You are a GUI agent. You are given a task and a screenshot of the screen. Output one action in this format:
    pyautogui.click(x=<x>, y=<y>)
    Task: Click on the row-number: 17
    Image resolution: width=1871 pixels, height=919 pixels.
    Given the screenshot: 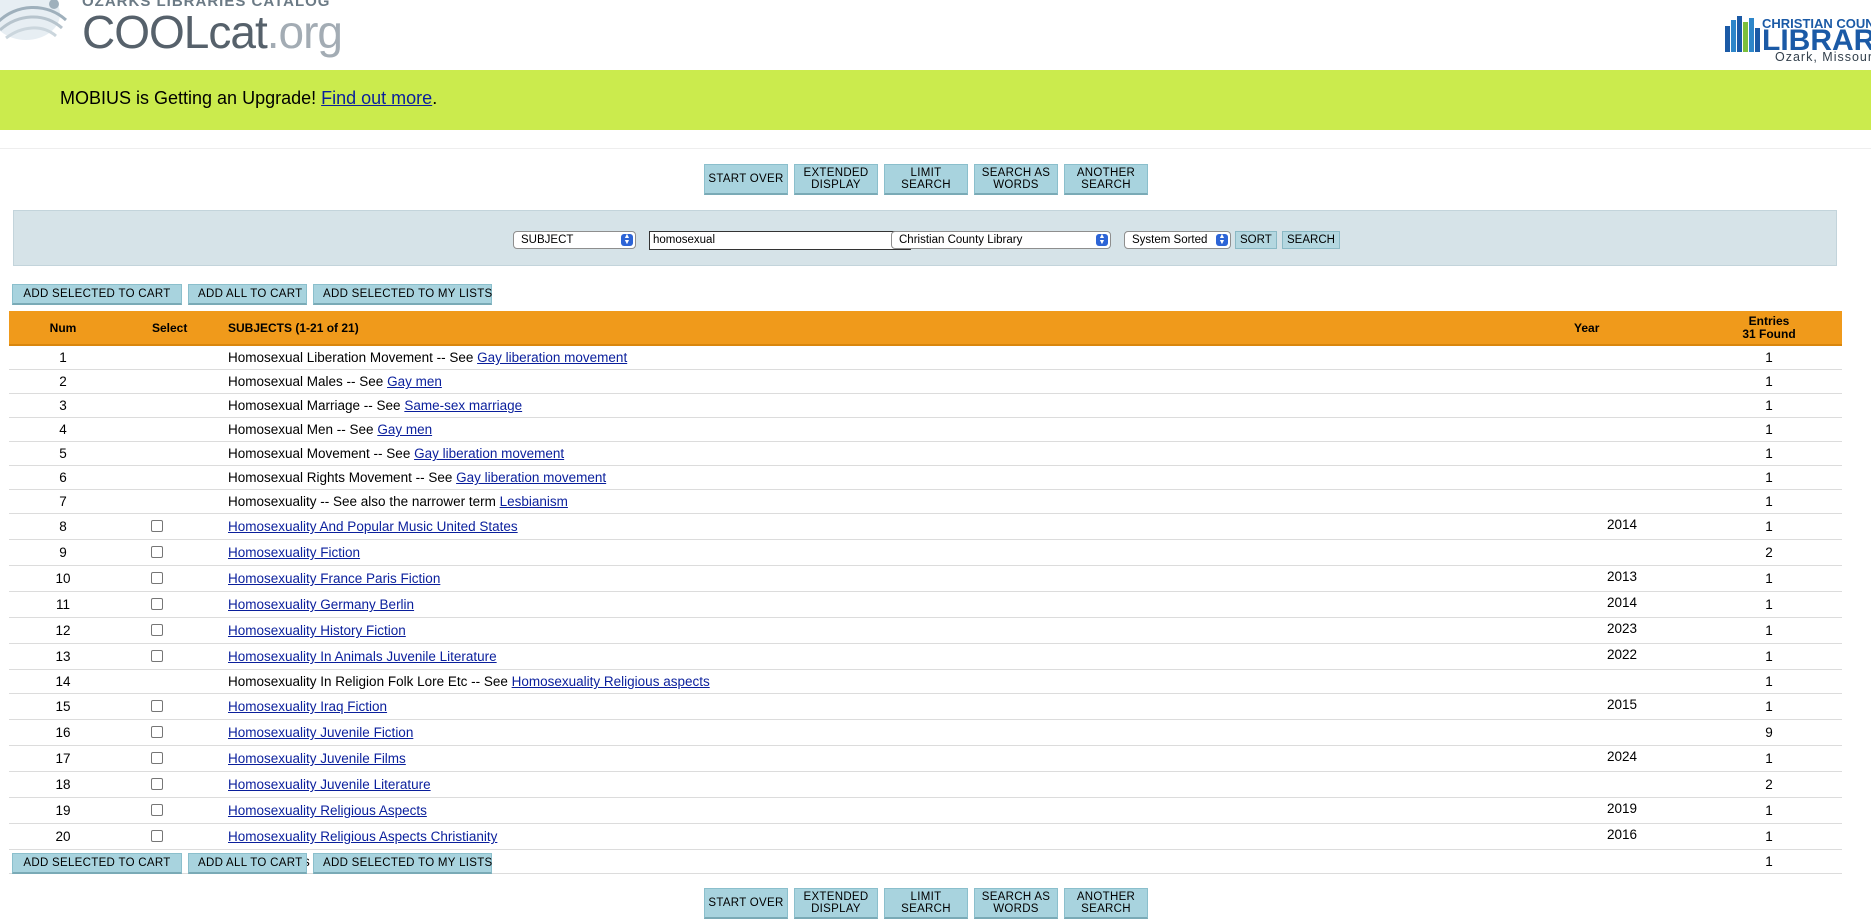 What is the action you would take?
    pyautogui.click(x=63, y=758)
    